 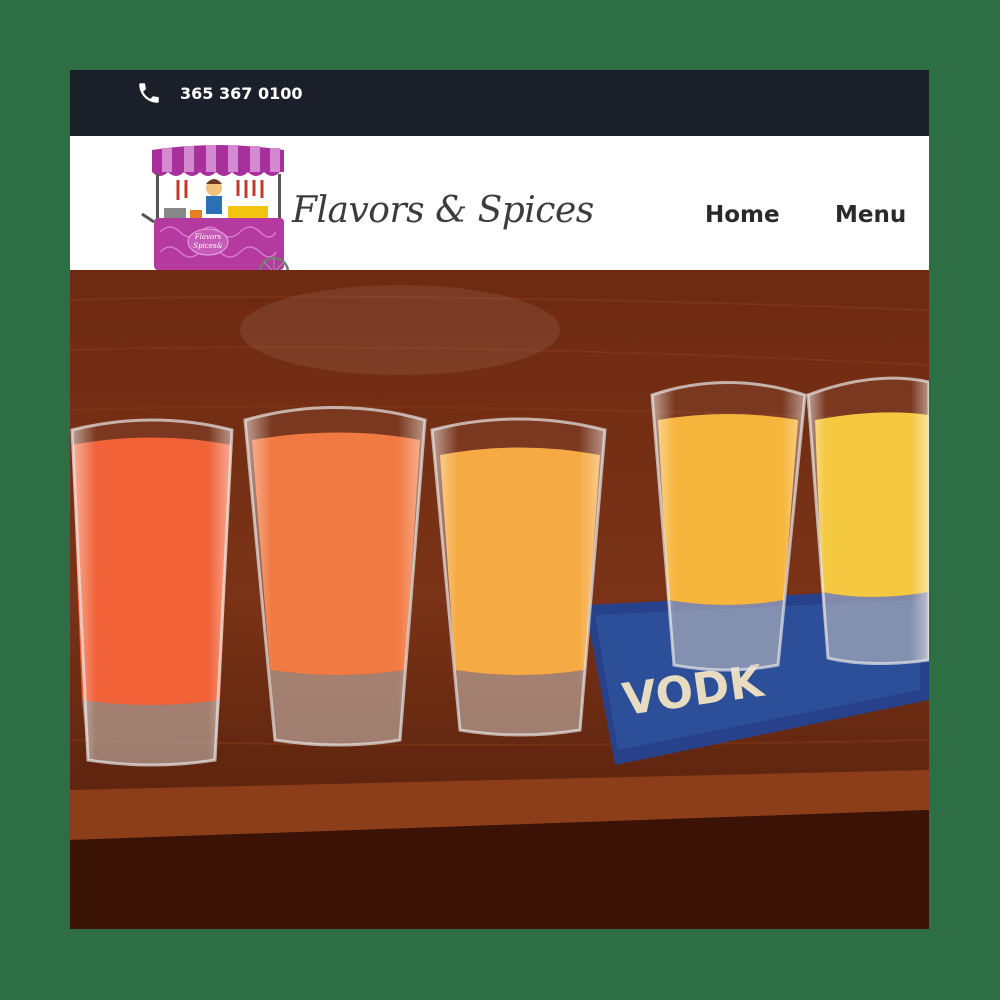 I want to click on phone-number: 365 367 0100, so click(x=241, y=93).